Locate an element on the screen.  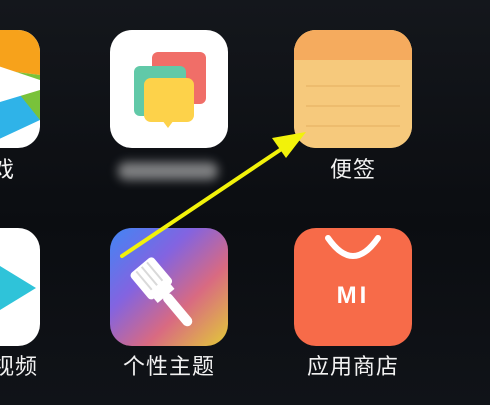
annotation-arrow is located at coordinates (213, 195).